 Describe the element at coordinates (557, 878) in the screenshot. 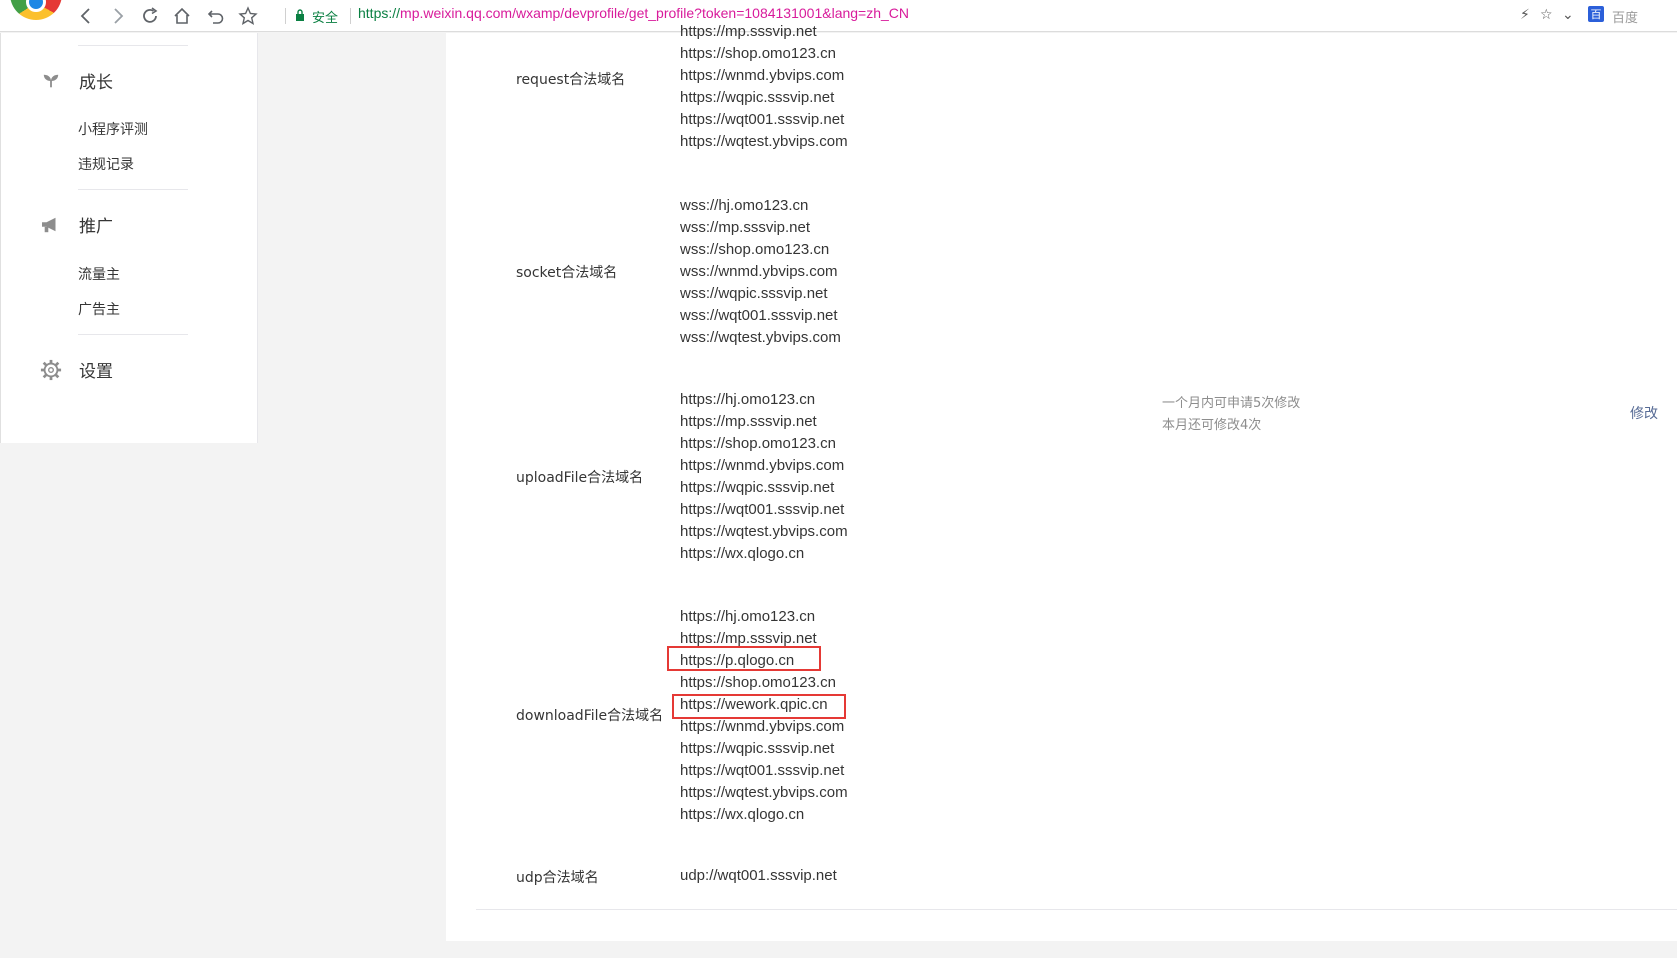

I see `udp-domain-label: udp合法域名` at that location.